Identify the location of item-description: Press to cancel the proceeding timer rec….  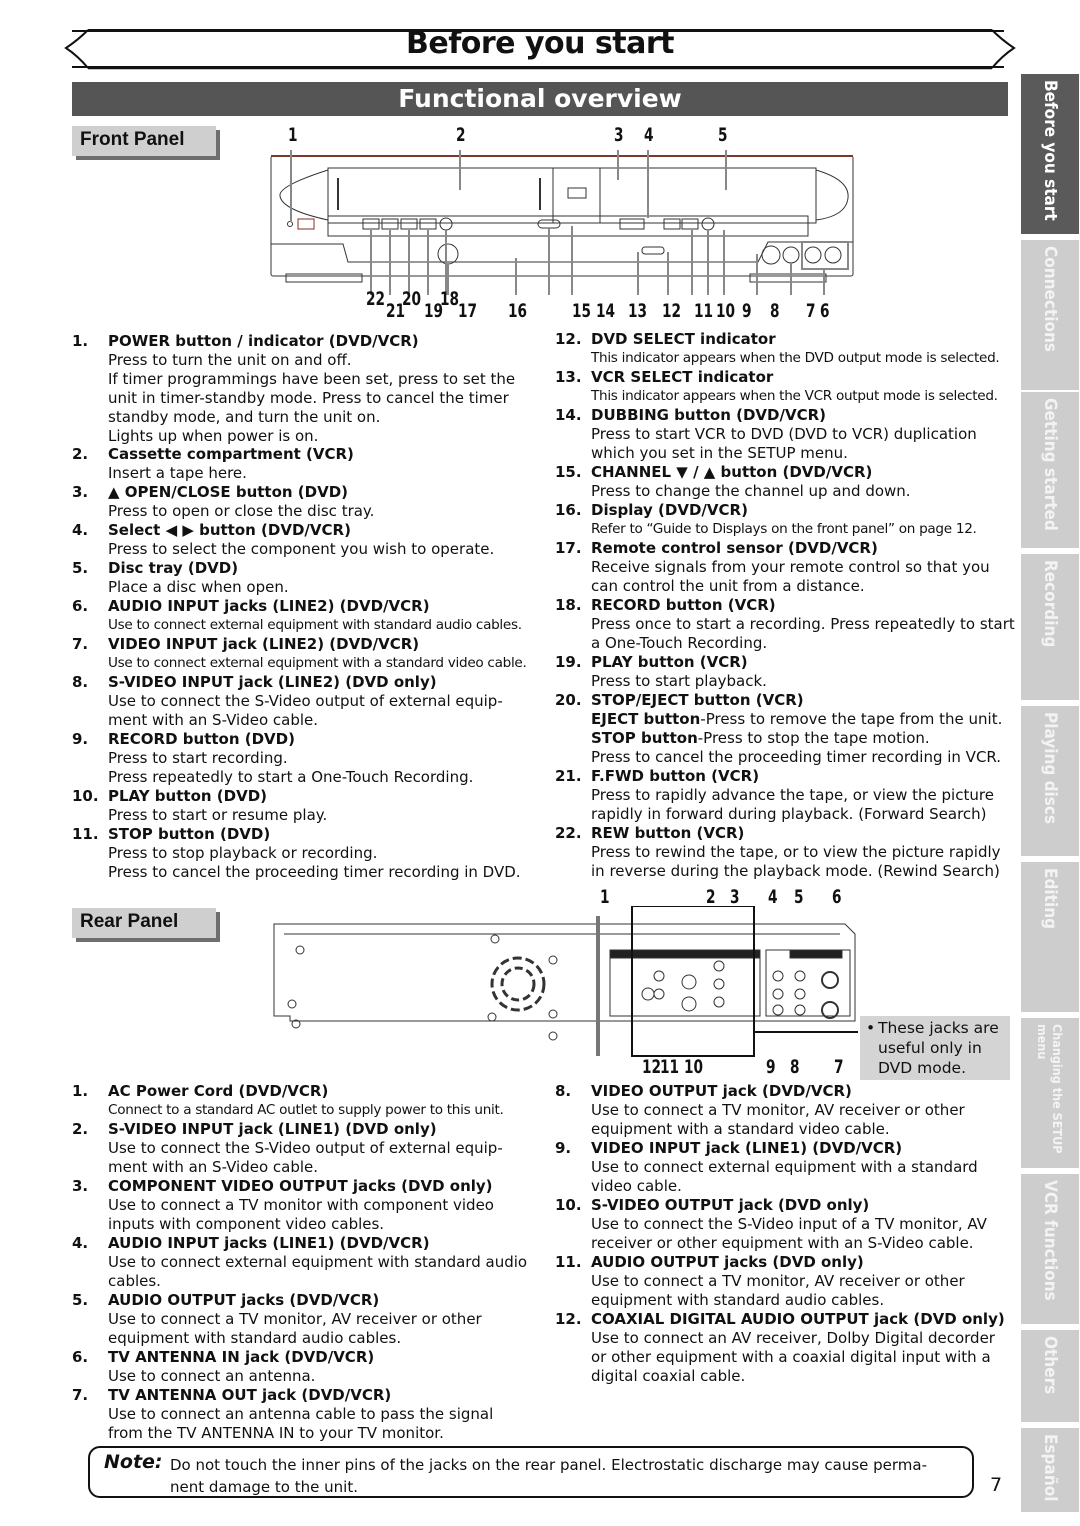
(796, 756).